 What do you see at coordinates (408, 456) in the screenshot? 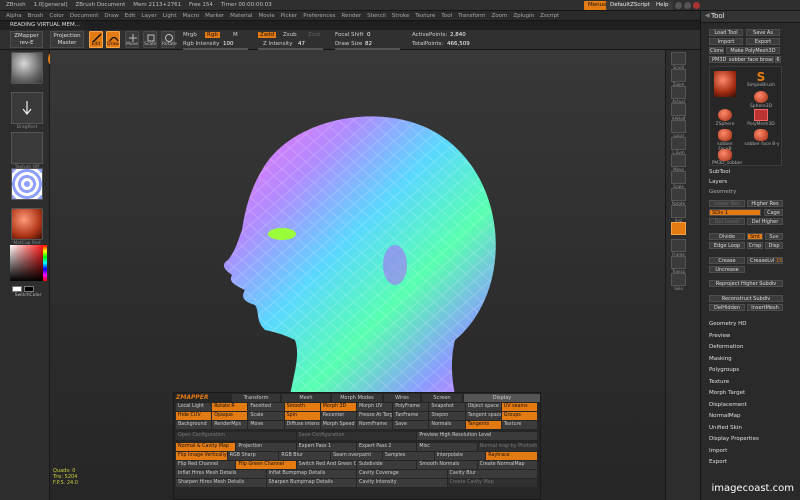
I see `zmapper-samples-button: Samples` at bounding box center [408, 456].